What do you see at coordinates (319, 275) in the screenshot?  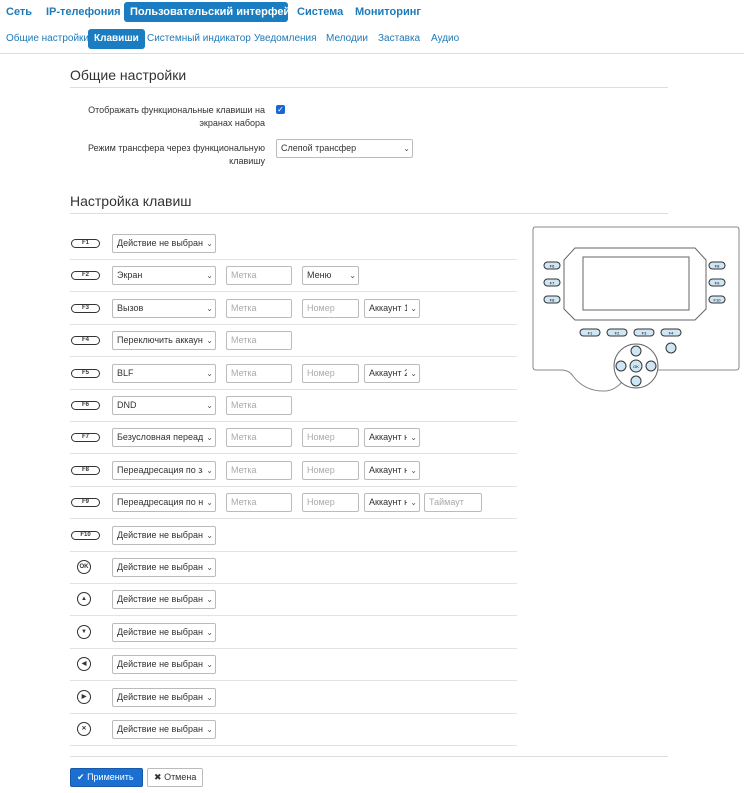 I see `key-screen-value: Меню` at bounding box center [319, 275].